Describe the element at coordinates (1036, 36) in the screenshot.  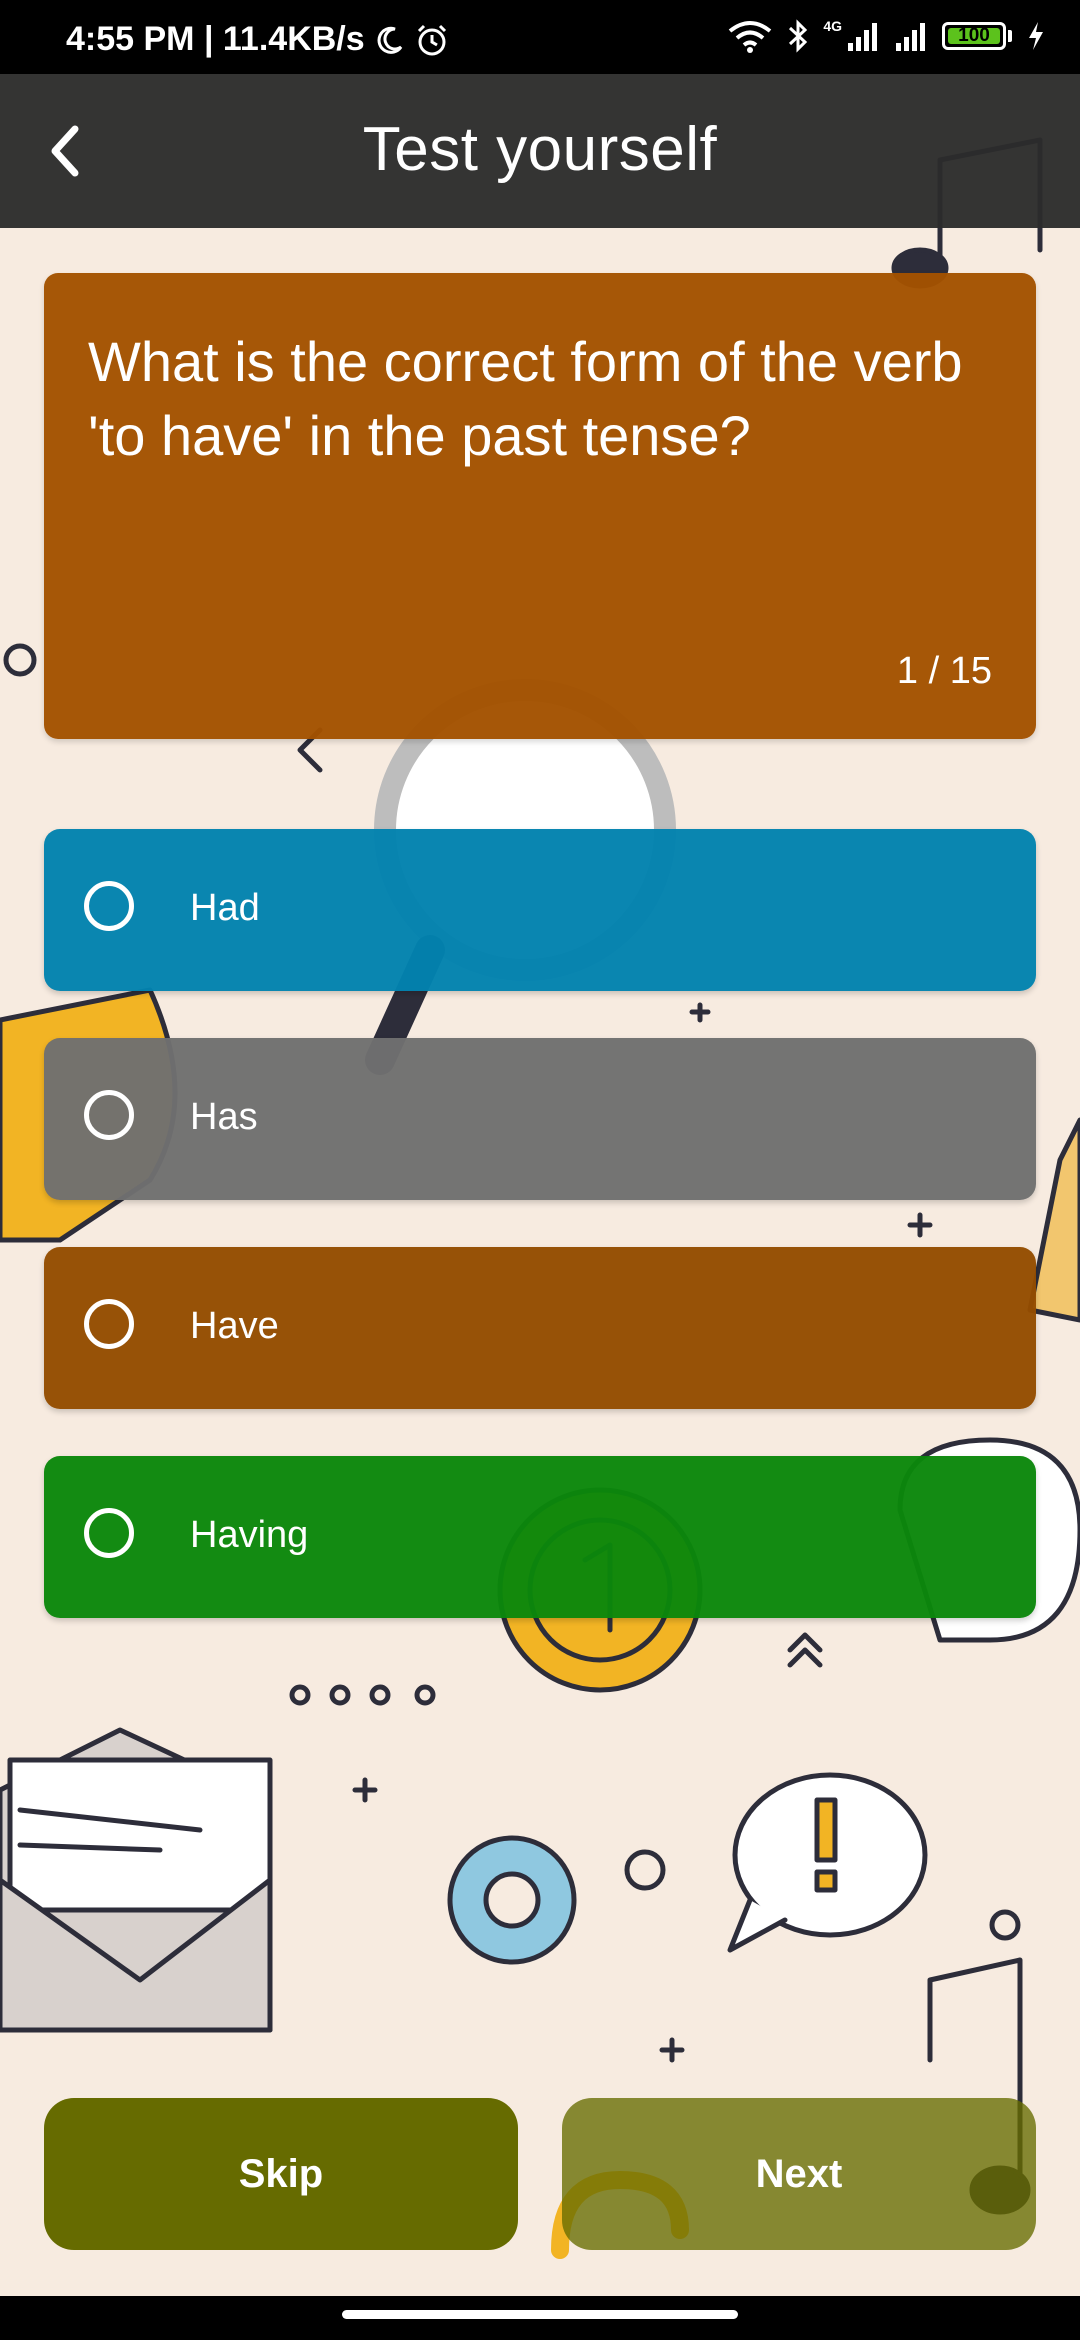
I see `charging-icon` at that location.